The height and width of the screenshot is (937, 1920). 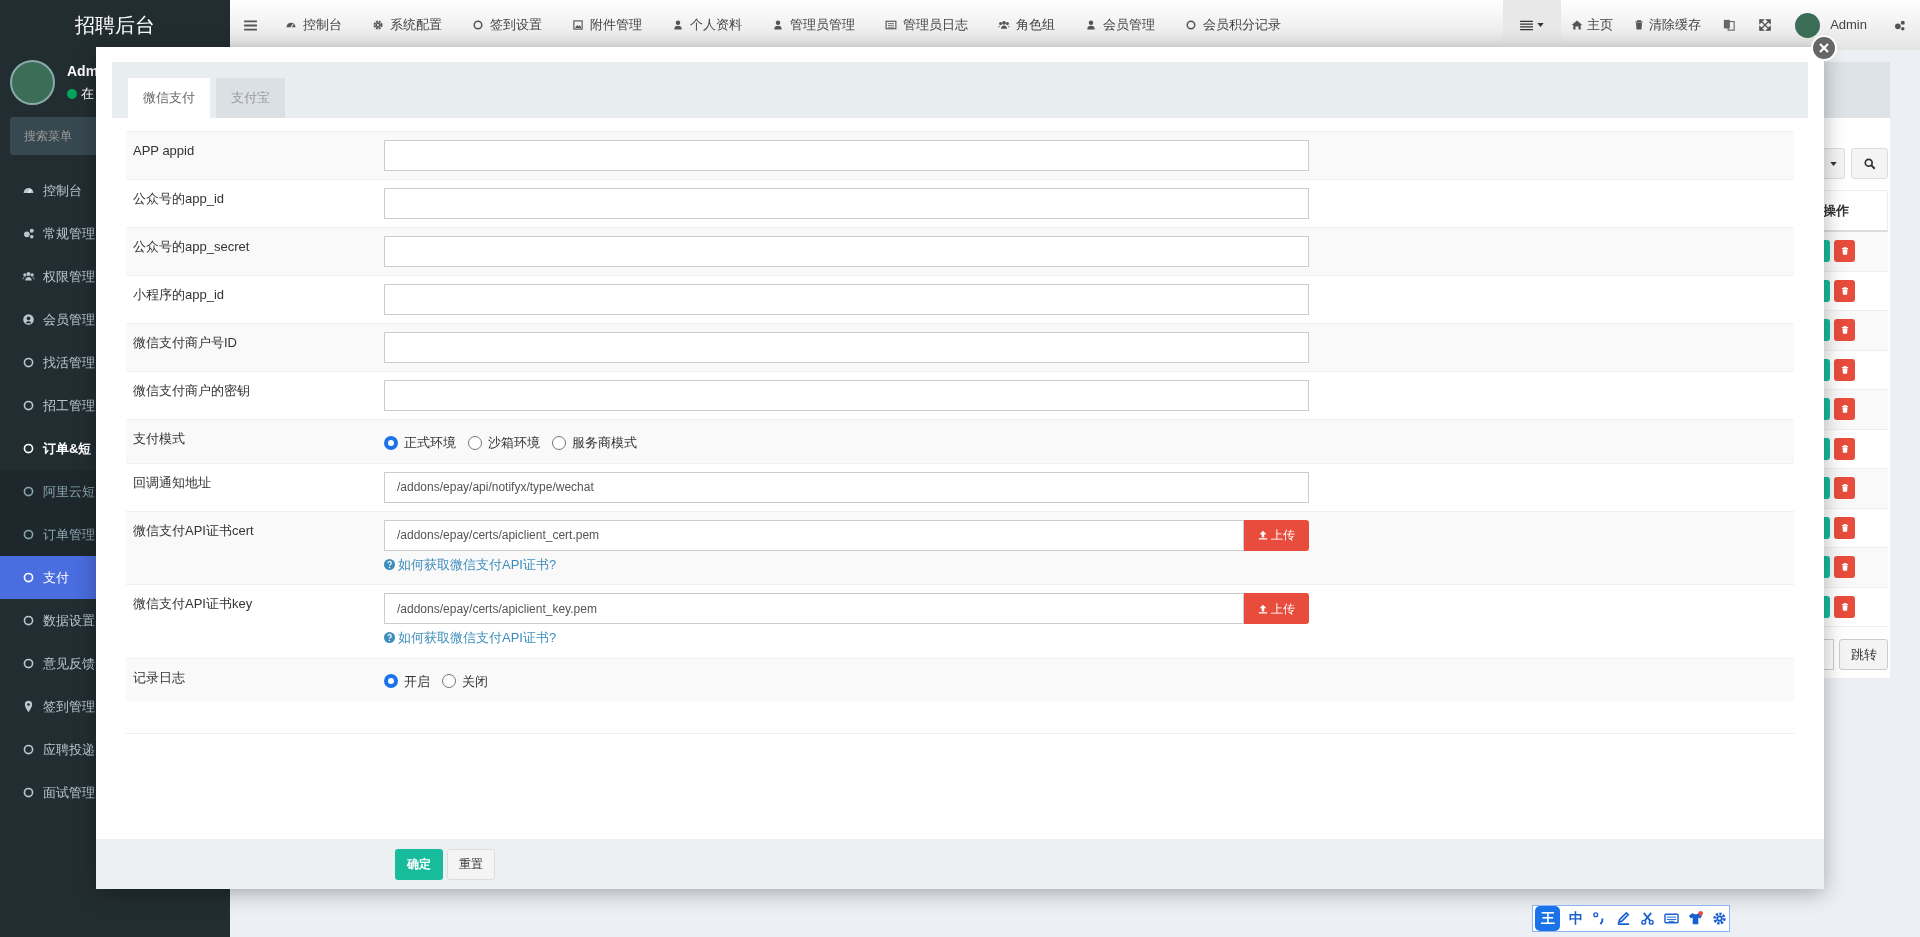 What do you see at coordinates (430, 443) in the screenshot?
I see `radio-label: 正式环境` at bounding box center [430, 443].